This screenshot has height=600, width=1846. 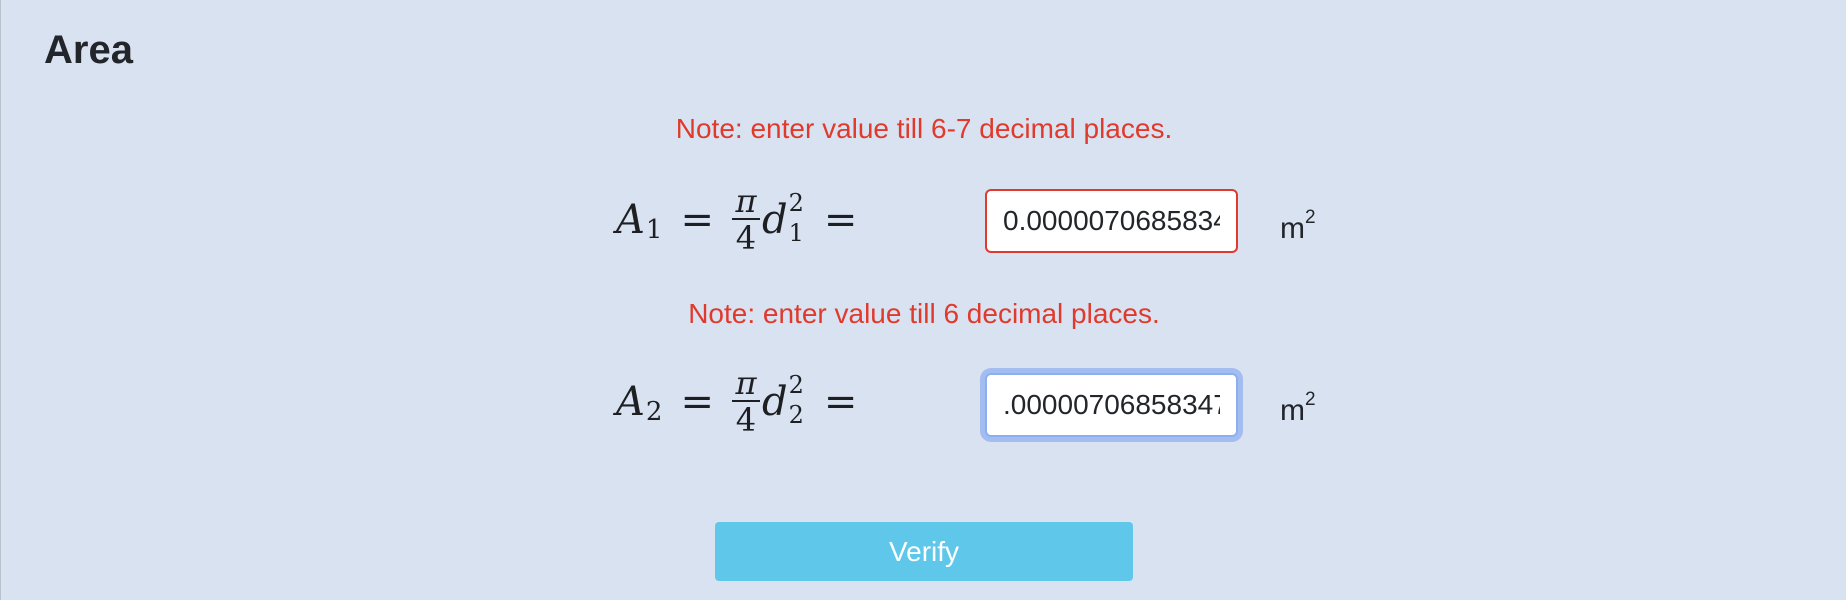 I want to click on unit-a2: m2, so click(x=1298, y=407).